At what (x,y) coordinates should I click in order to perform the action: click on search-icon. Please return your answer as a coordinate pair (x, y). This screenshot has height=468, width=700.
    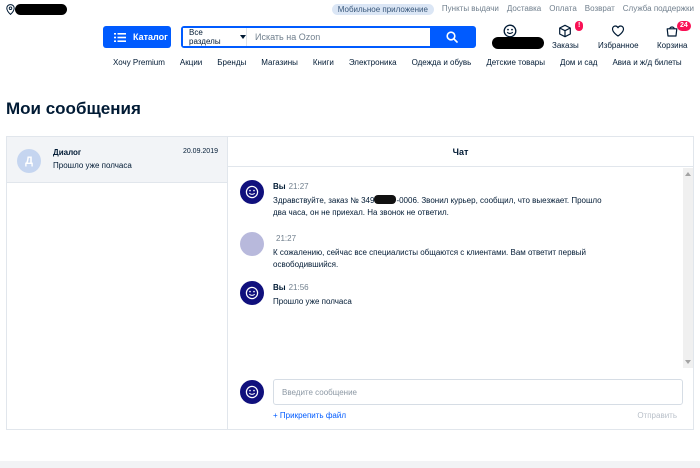
    Looking at the image, I should click on (452, 37).